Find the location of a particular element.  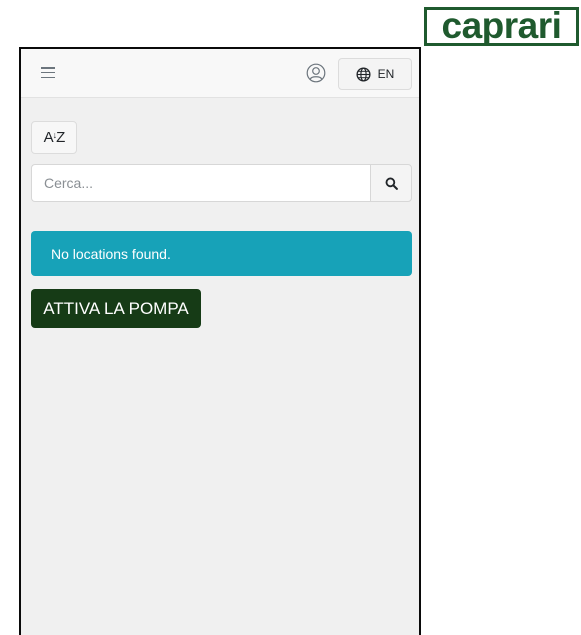

sort-alpha-icon: A↓Z is located at coordinates (54, 137).